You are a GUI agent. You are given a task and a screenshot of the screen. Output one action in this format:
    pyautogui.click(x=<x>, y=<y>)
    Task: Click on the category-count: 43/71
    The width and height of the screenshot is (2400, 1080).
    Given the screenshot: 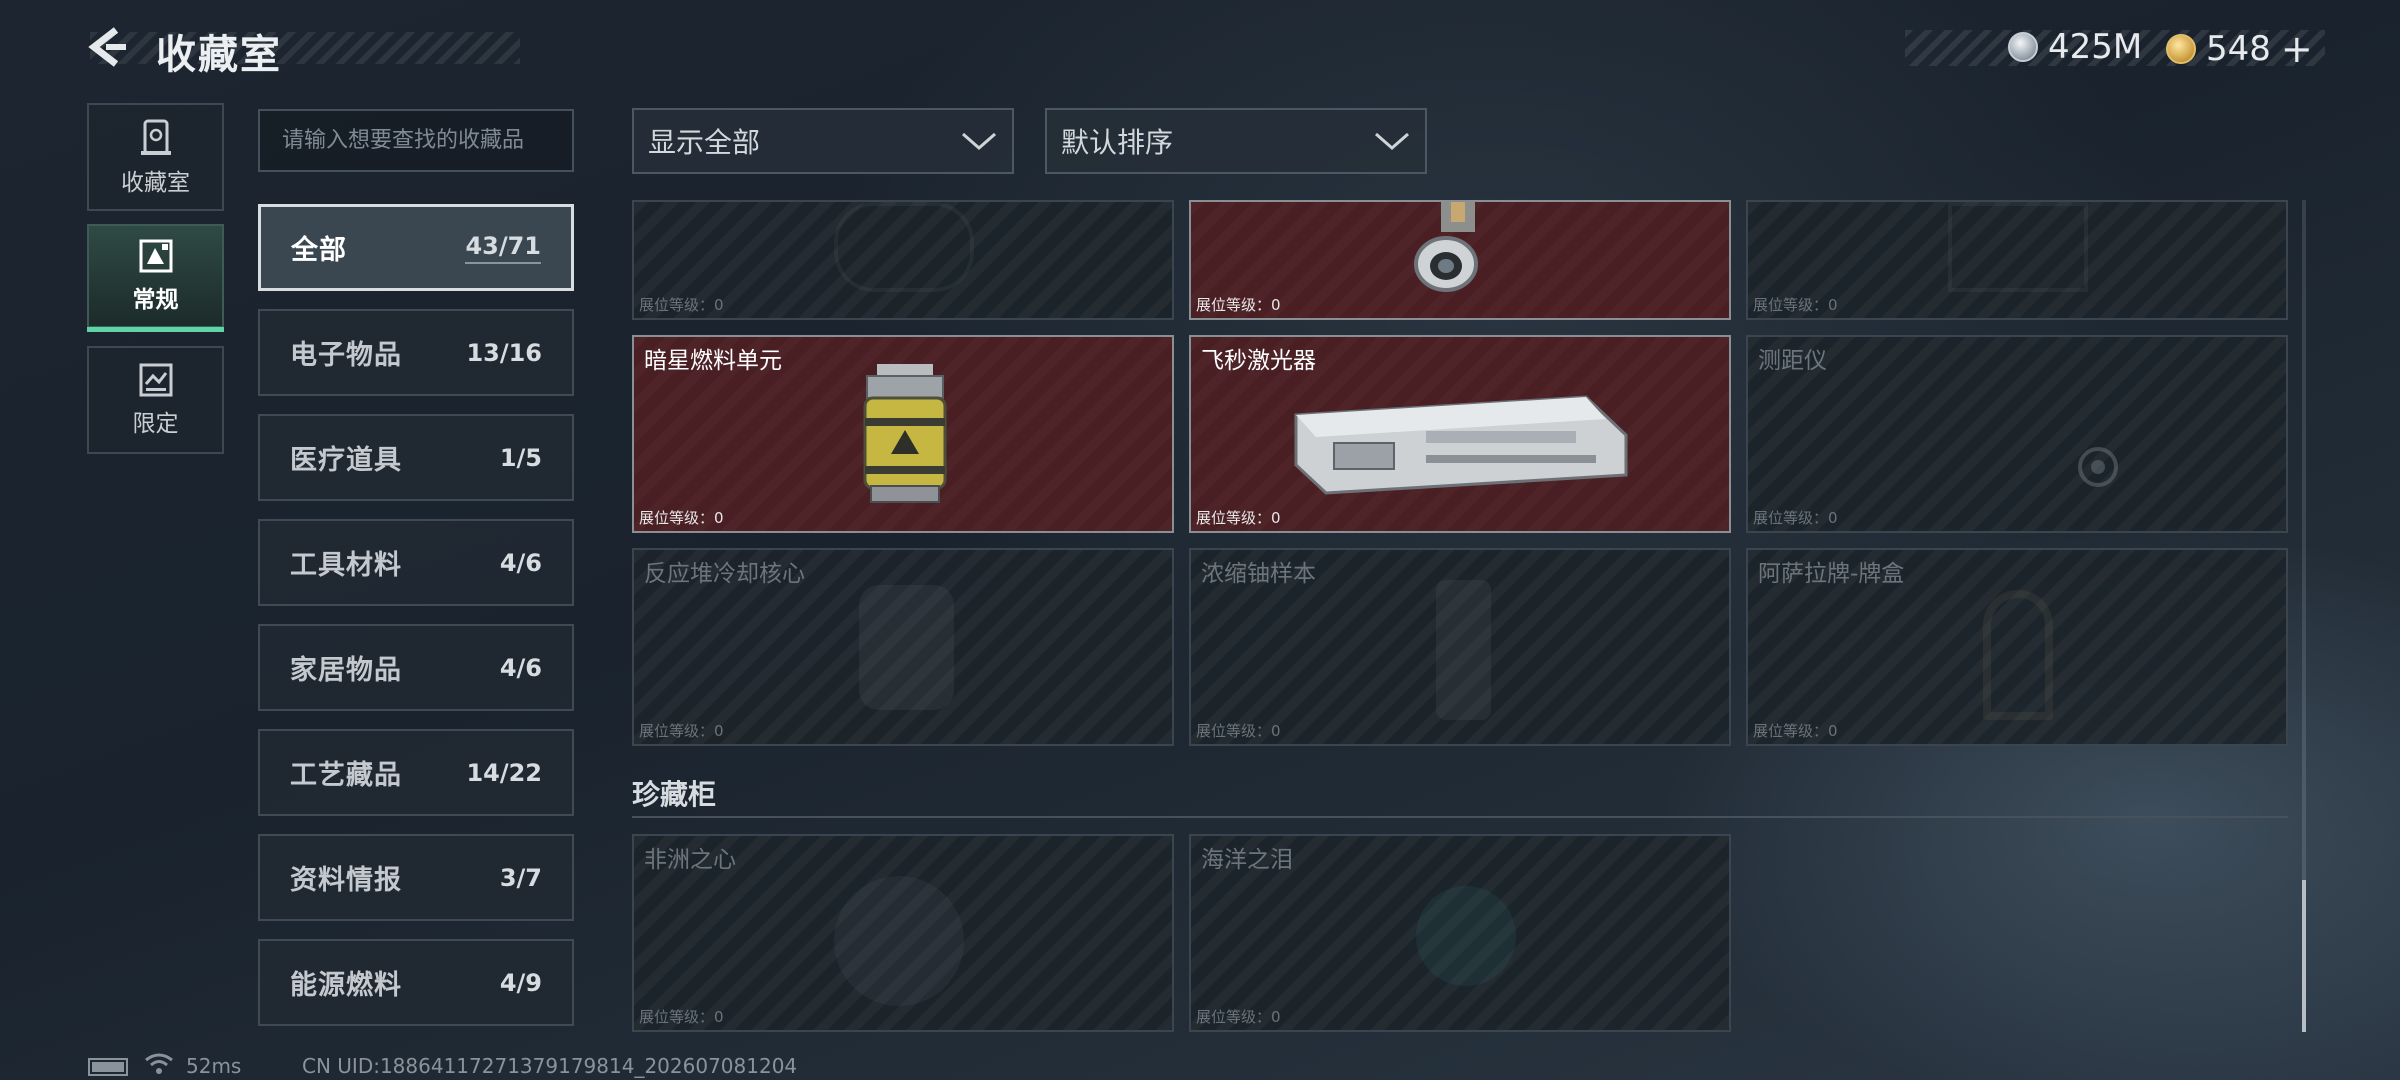 What is the action you would take?
    pyautogui.click(x=503, y=248)
    